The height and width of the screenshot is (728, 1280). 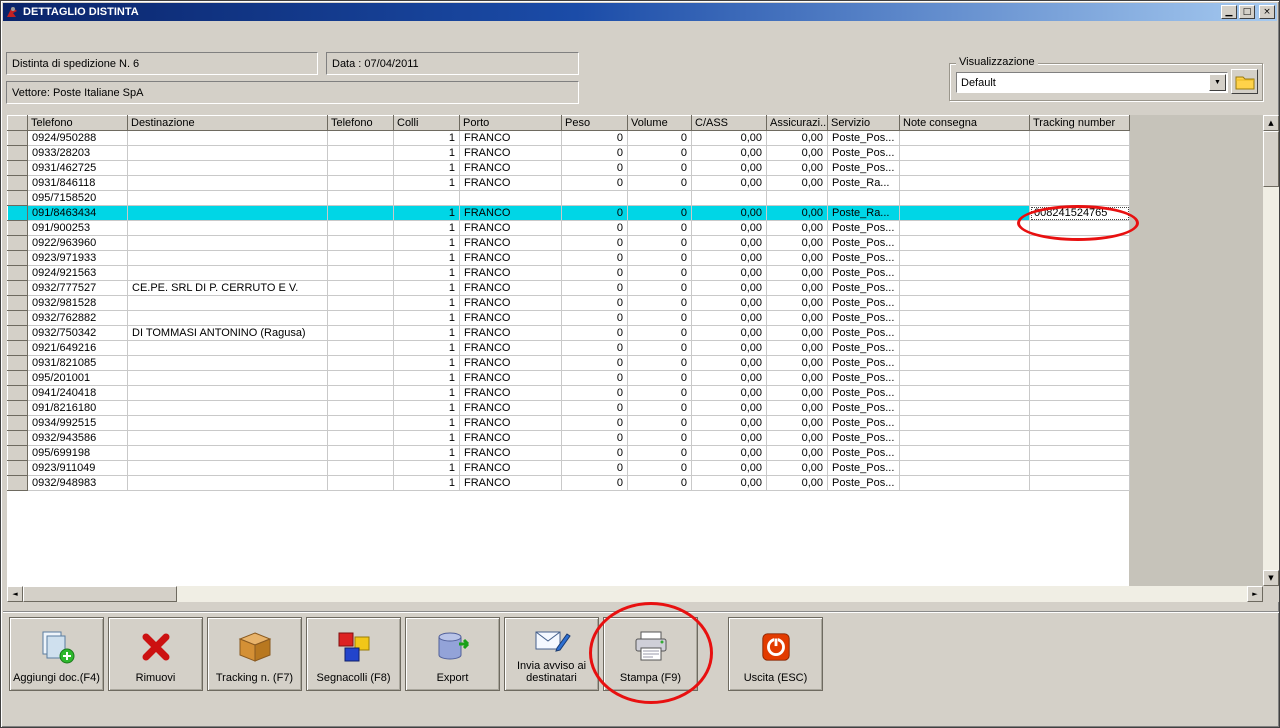 What do you see at coordinates (77, 303) in the screenshot?
I see `grid-cell: 0932/981528` at bounding box center [77, 303].